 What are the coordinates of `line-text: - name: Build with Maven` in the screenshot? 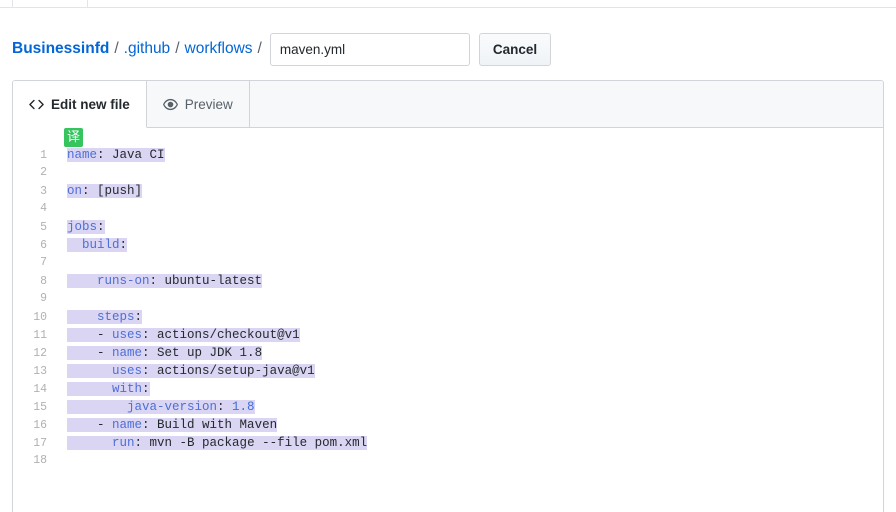 It's located at (172, 425).